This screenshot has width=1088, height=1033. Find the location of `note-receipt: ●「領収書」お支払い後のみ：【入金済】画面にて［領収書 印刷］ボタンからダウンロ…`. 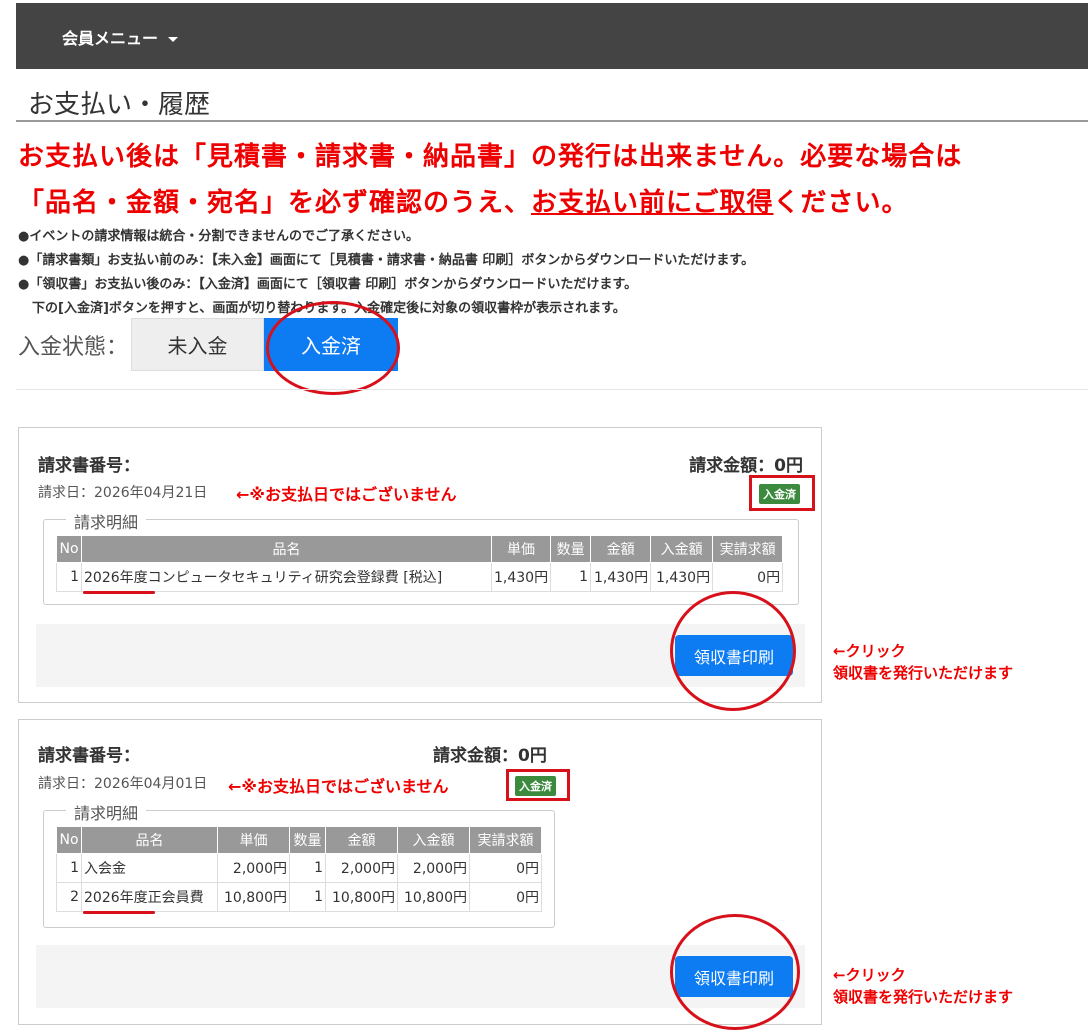

note-receipt: ●「領収書」お支払い後のみ：【入金済】画面にて［領収書 印刷］ボタンからダウンロ… is located at coordinates (328, 284).